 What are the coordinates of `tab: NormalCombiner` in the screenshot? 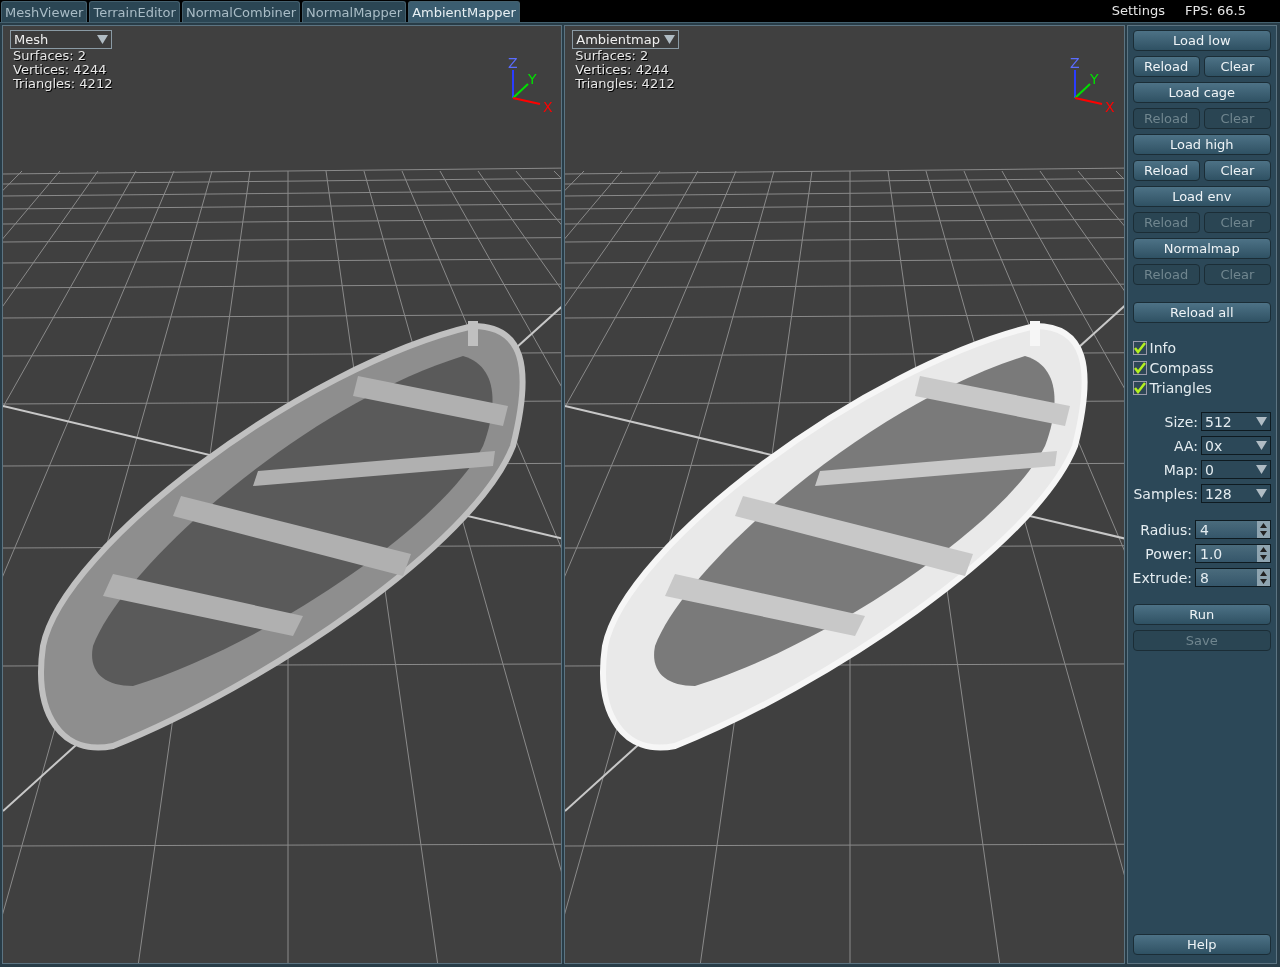 It's located at (241, 11).